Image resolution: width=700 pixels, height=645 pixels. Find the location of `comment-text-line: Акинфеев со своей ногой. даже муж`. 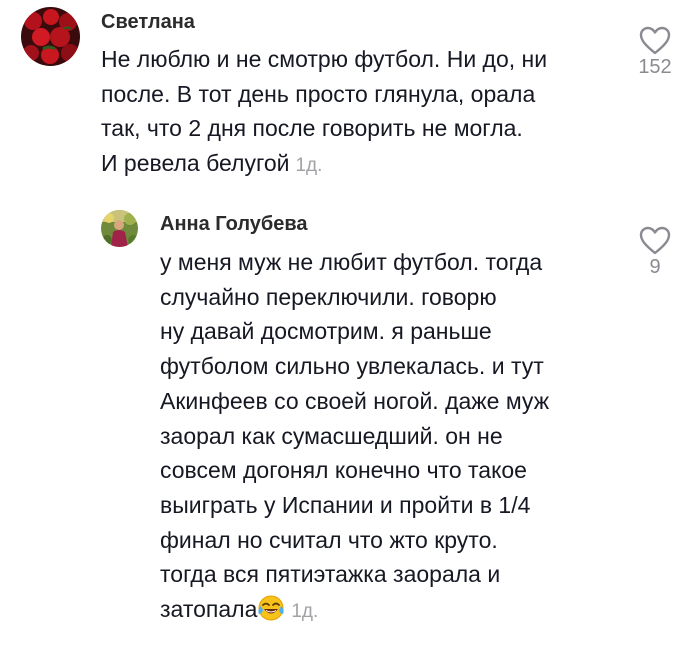

comment-text-line: Акинфеев со своей ногой. даже муж is located at coordinates (355, 400).